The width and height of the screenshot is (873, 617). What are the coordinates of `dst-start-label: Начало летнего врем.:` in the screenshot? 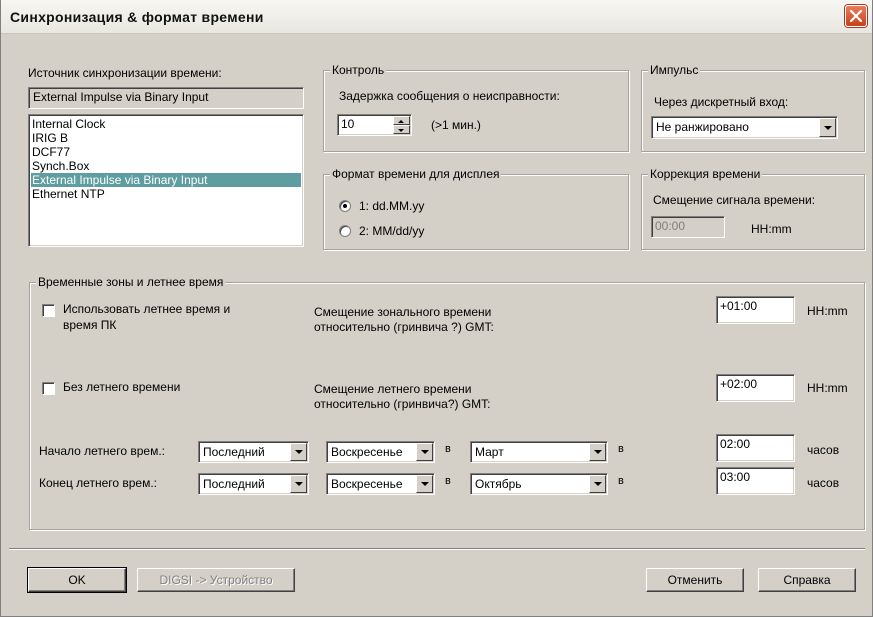 It's located at (102, 451).